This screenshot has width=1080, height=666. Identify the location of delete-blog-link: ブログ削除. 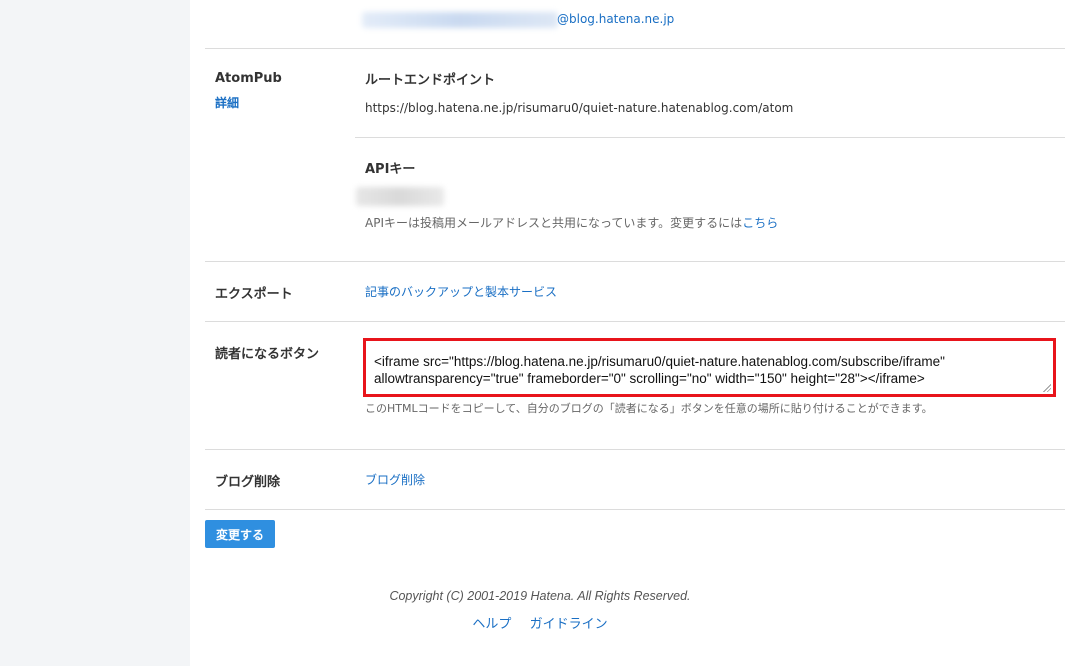
(395, 479).